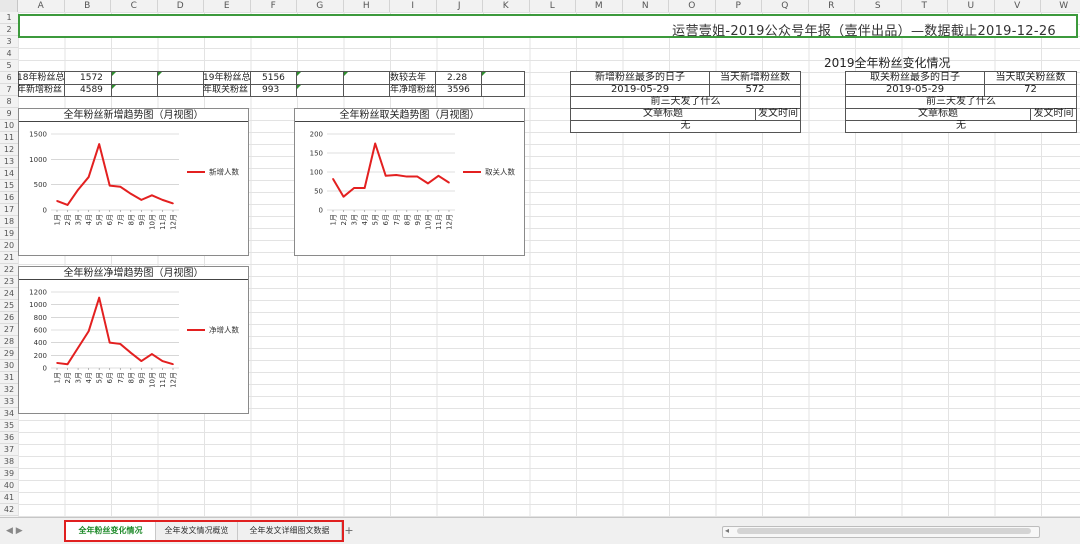  I want to click on row-header: 9, so click(9, 114).